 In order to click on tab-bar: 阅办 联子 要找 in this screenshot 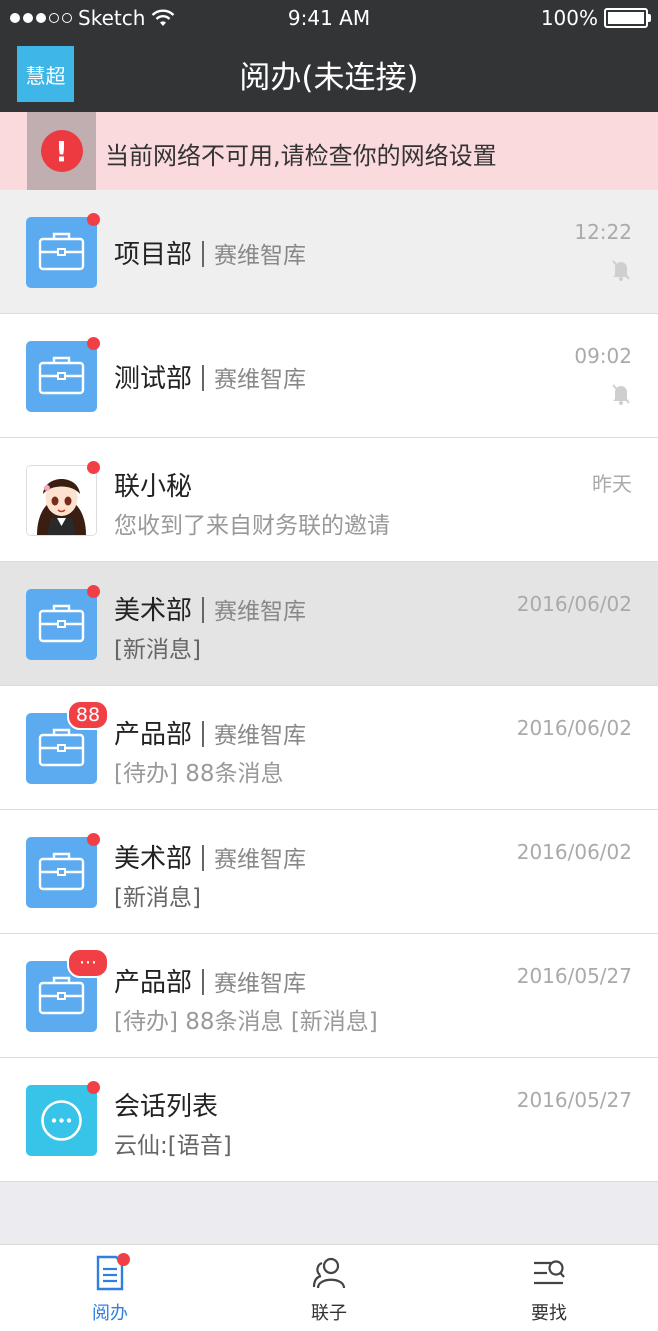, I will do `click(329, 1287)`.